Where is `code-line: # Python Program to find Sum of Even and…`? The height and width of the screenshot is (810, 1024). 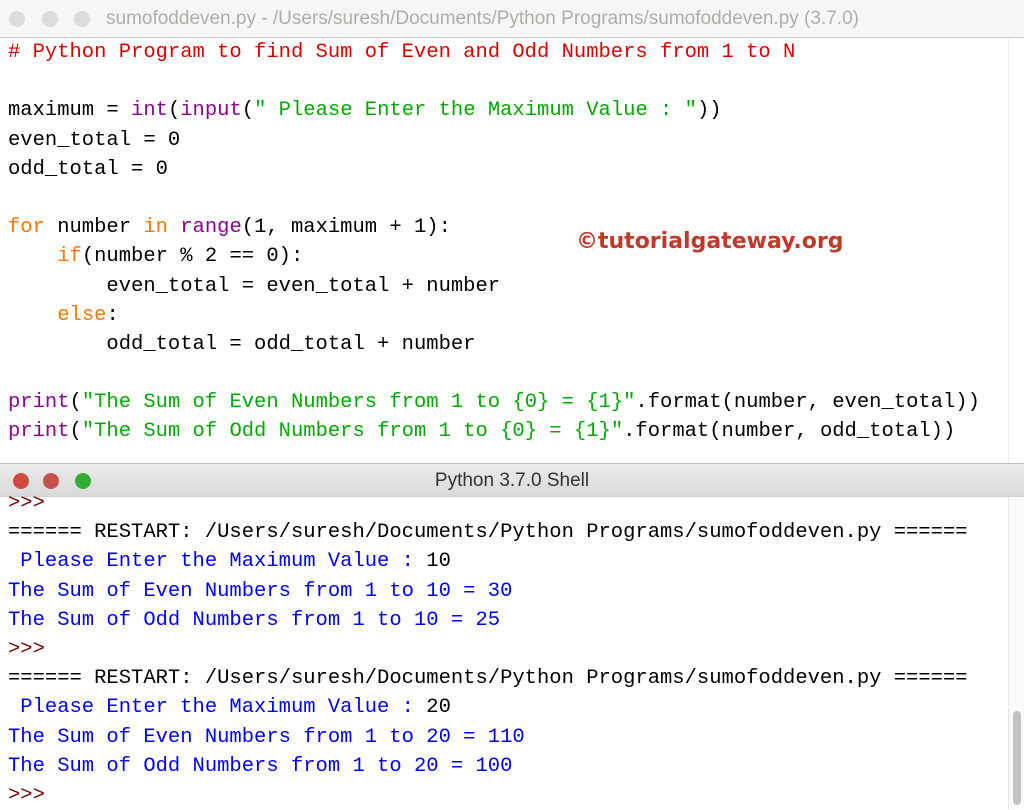
code-line: # Python Program to find Sum of Even and… is located at coordinates (494, 52).